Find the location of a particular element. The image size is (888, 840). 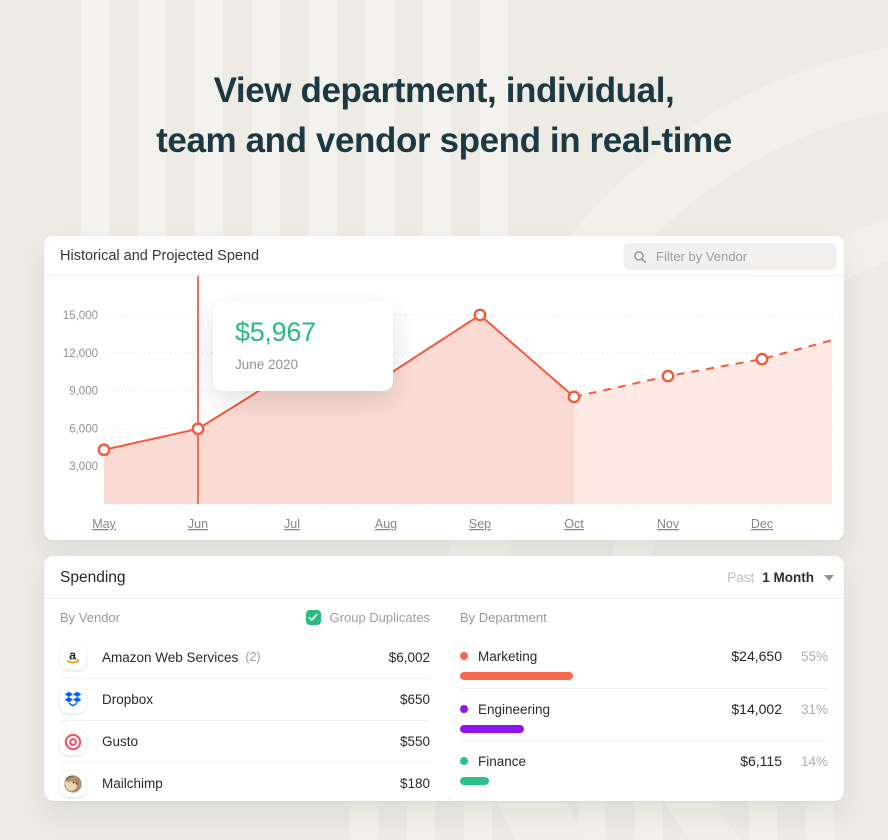

by-vendor-label: By Vendor is located at coordinates (90, 617).